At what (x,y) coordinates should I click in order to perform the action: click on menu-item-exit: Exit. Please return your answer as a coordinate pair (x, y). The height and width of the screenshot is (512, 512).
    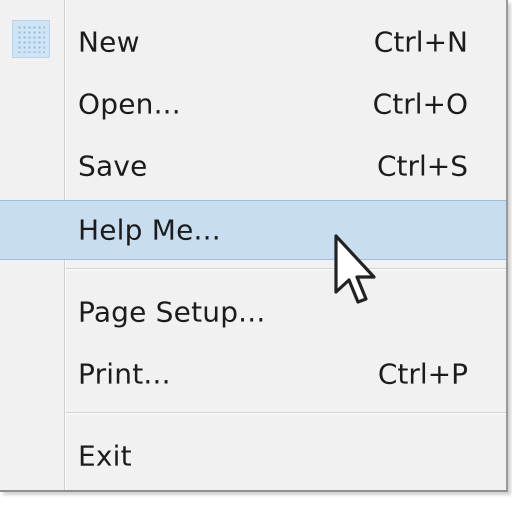
    Looking at the image, I should click on (286, 456).